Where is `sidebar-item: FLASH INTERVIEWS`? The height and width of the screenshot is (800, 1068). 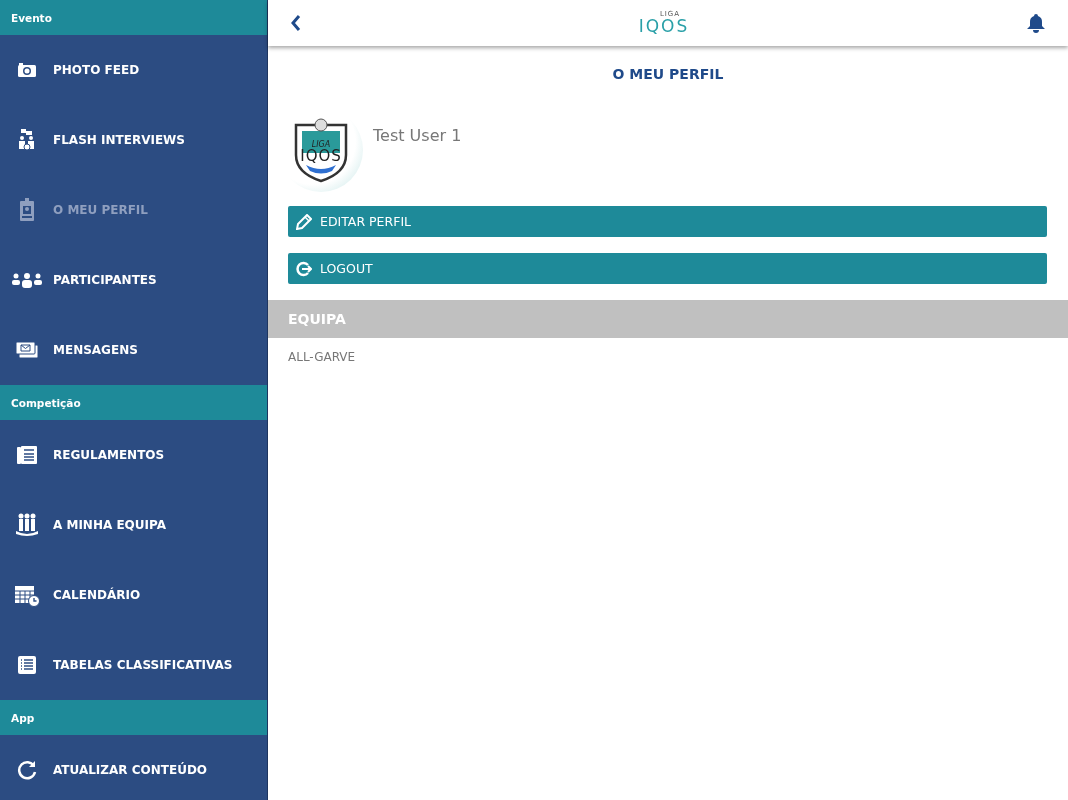
sidebar-item: FLASH INTERVIEWS is located at coordinates (133, 140).